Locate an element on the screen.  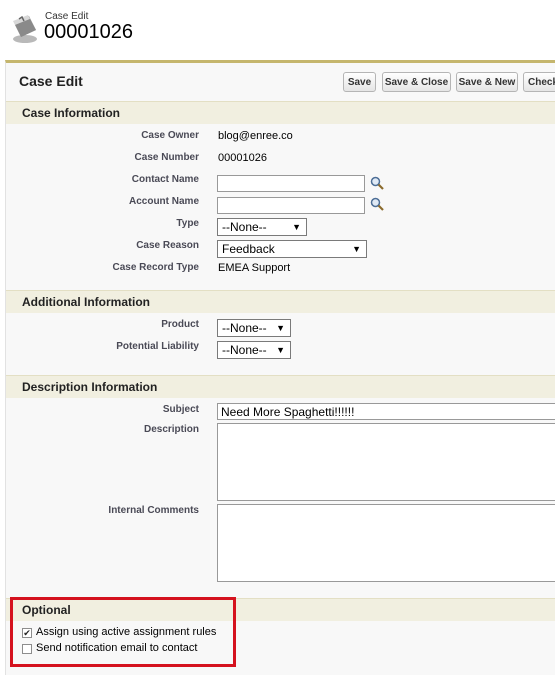
internal-comments-label: Internal Comments is located at coordinates (153, 510).